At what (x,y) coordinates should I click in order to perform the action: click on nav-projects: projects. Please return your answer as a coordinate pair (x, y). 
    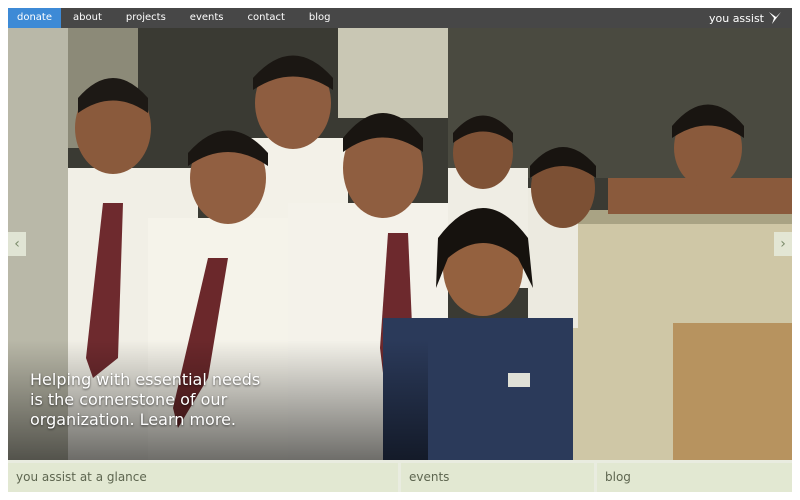
    Looking at the image, I should click on (146, 18).